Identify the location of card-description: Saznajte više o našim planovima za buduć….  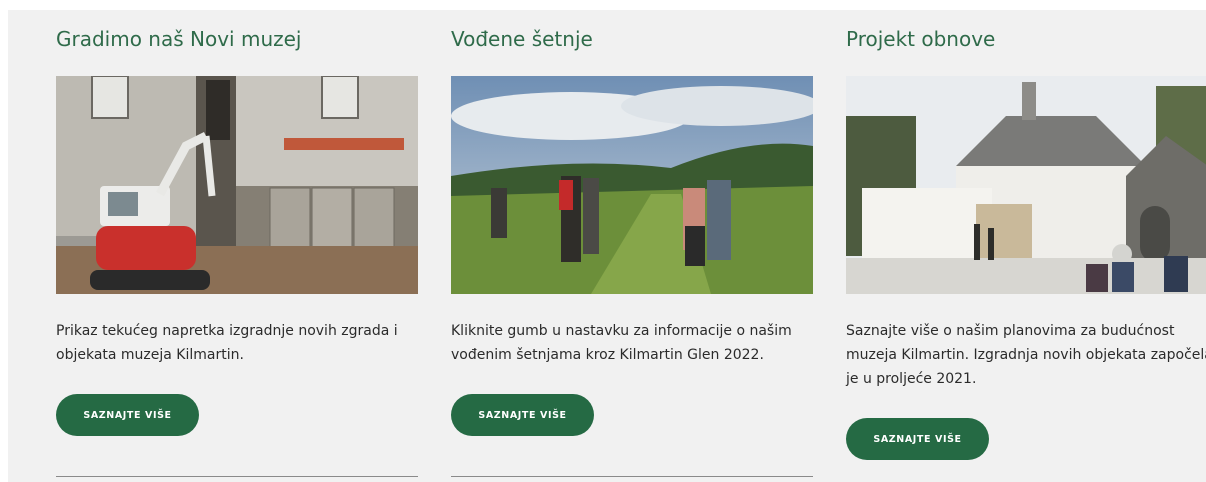
(1026, 355).